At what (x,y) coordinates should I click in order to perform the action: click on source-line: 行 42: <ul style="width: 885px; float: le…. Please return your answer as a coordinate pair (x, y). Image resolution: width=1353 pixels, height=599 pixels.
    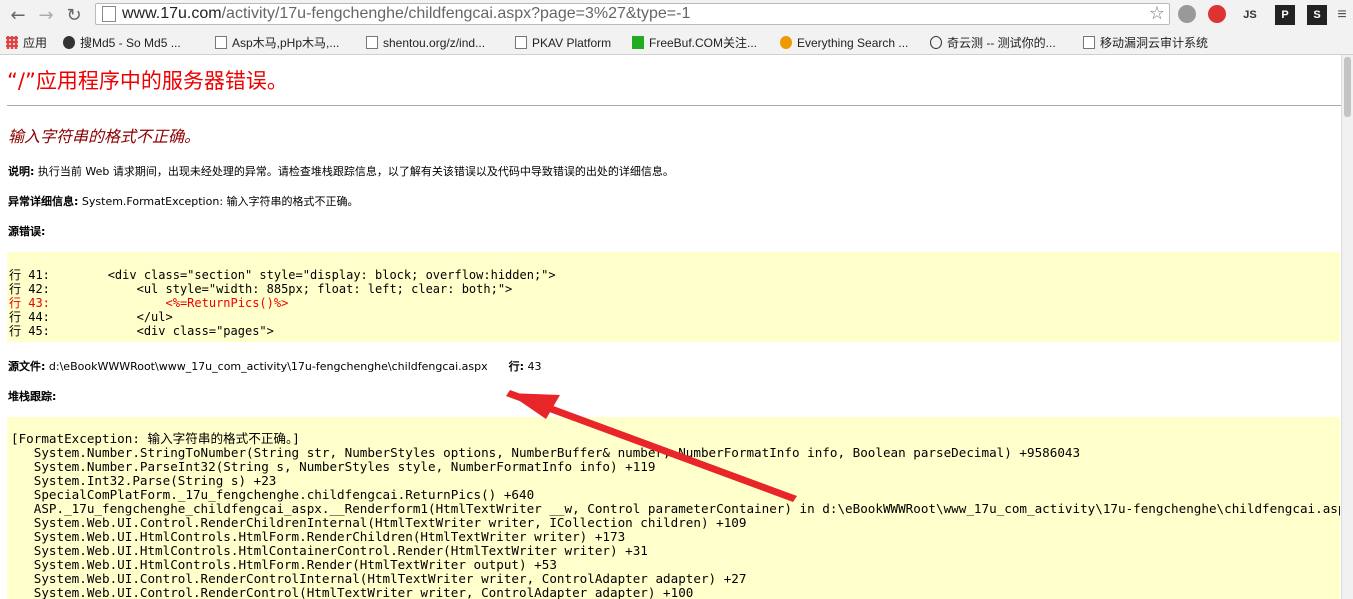
    Looking at the image, I should click on (261, 289).